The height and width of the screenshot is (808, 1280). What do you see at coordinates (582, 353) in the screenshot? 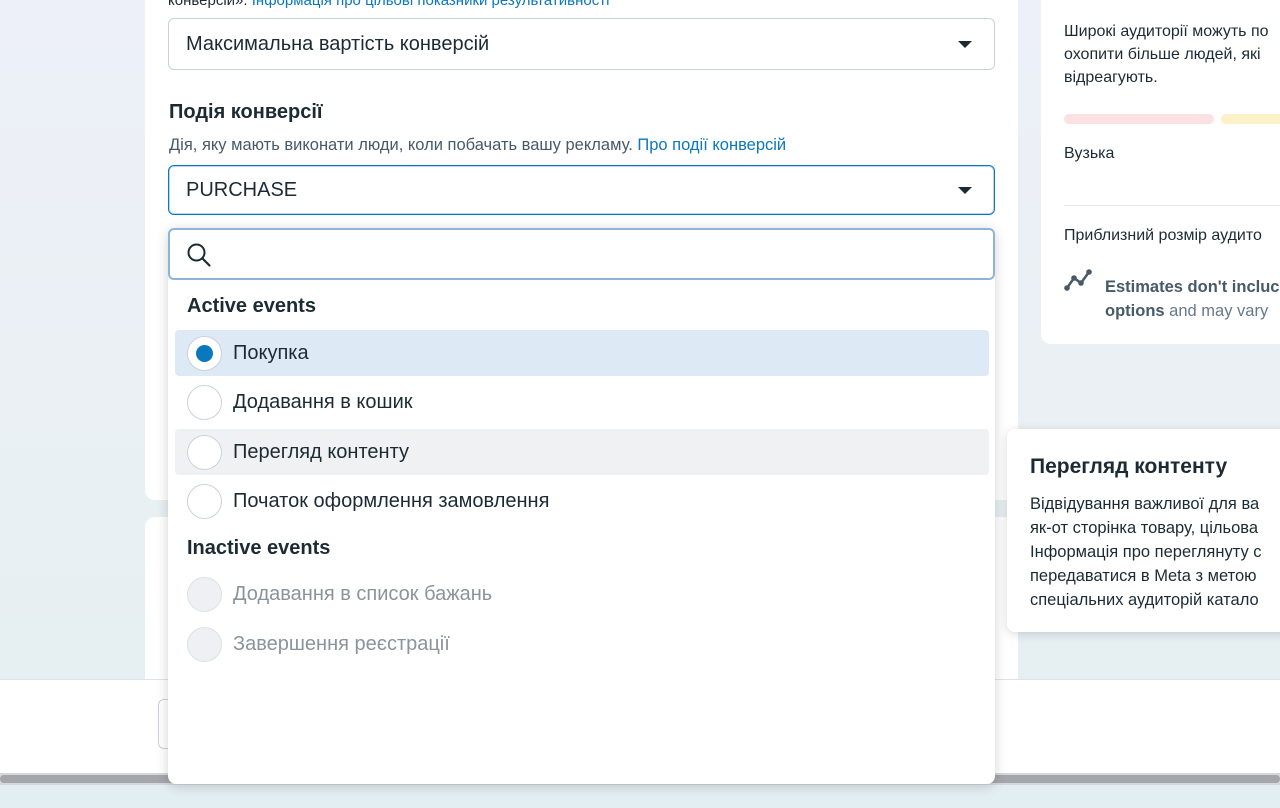
I see `event-option-purchase: Покупка` at bounding box center [582, 353].